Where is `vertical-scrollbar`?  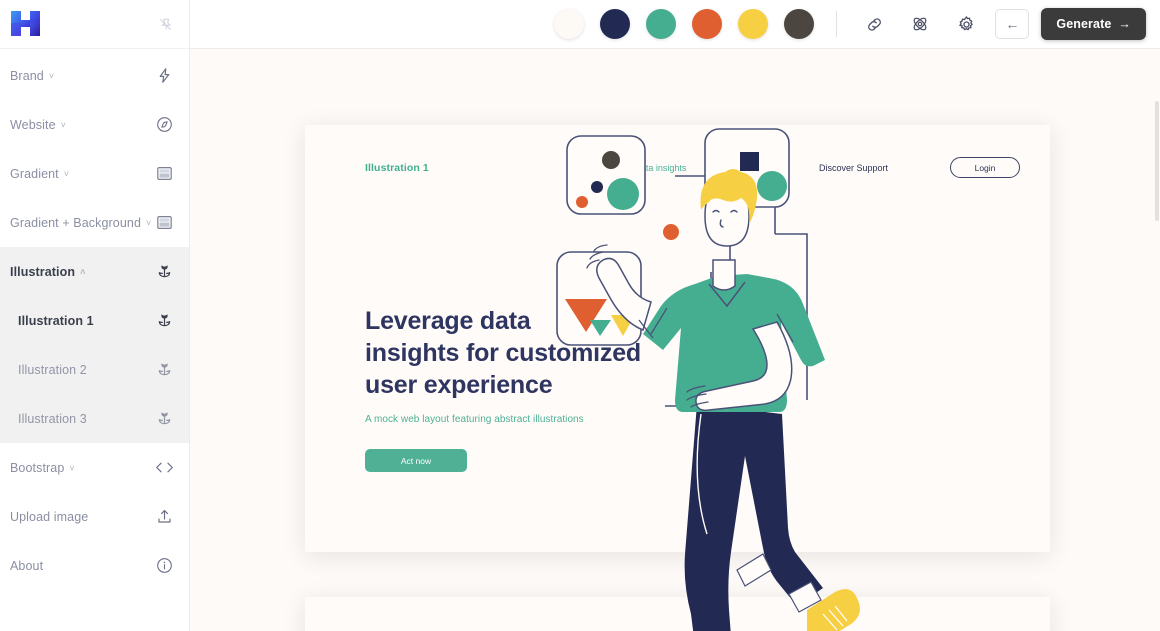 vertical-scrollbar is located at coordinates (1157, 161).